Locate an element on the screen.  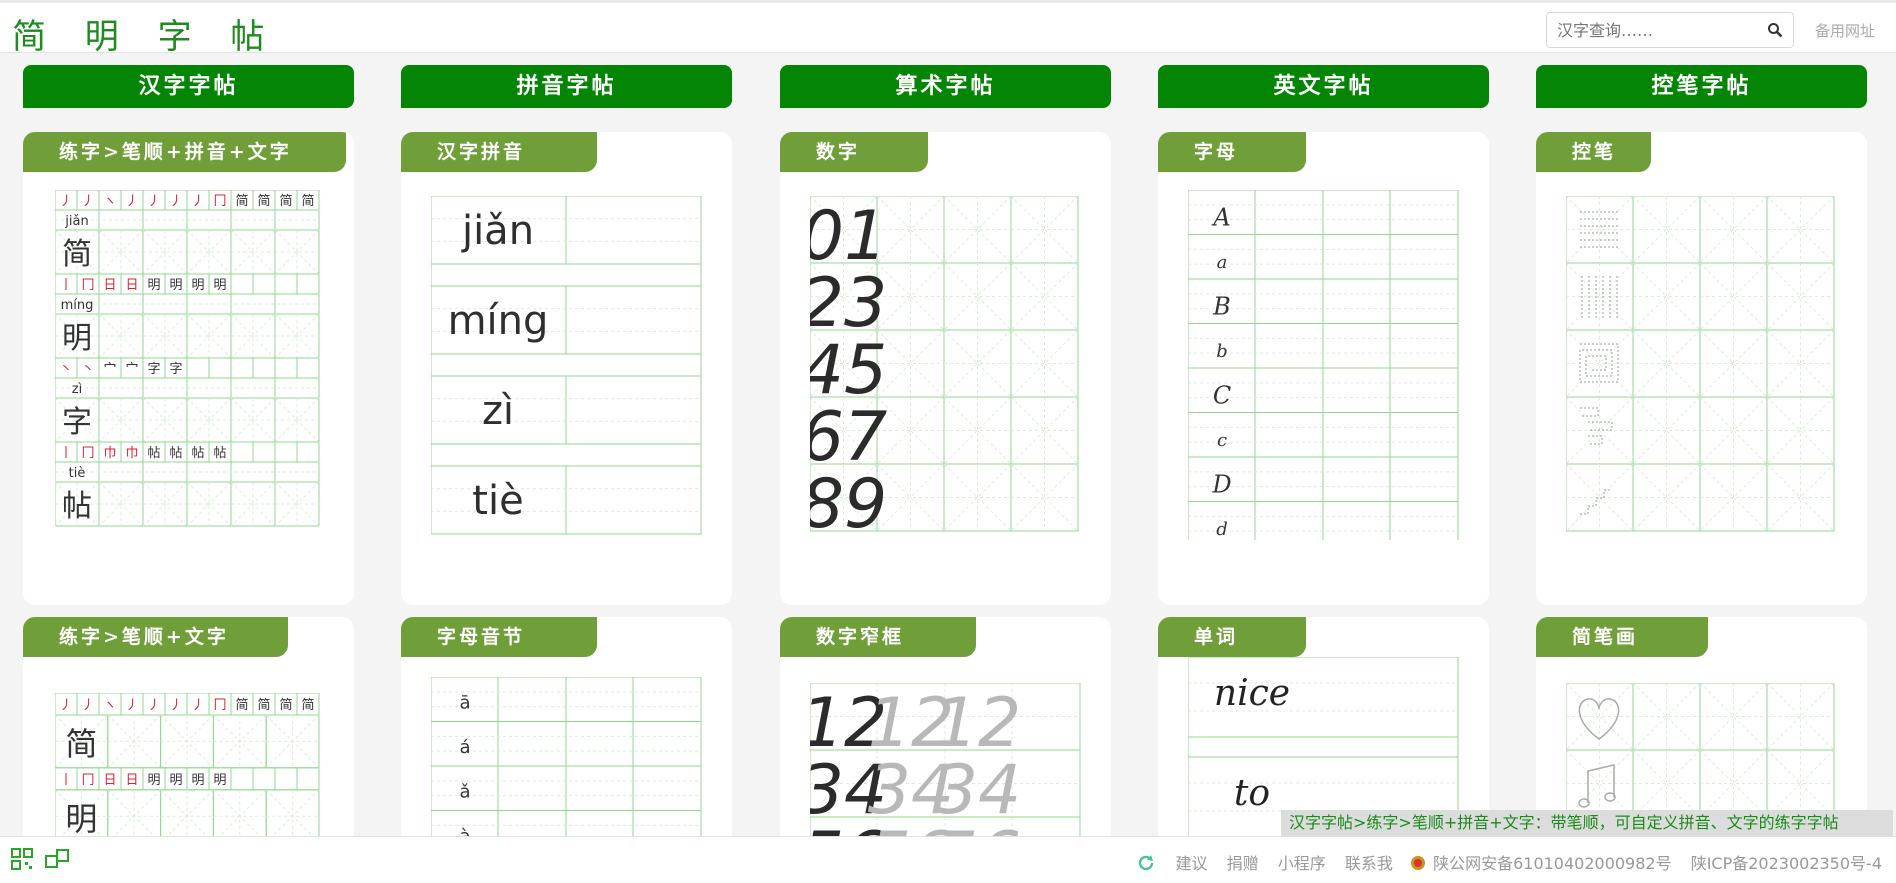
syllable-text: ǎ is located at coordinates (464, 792).